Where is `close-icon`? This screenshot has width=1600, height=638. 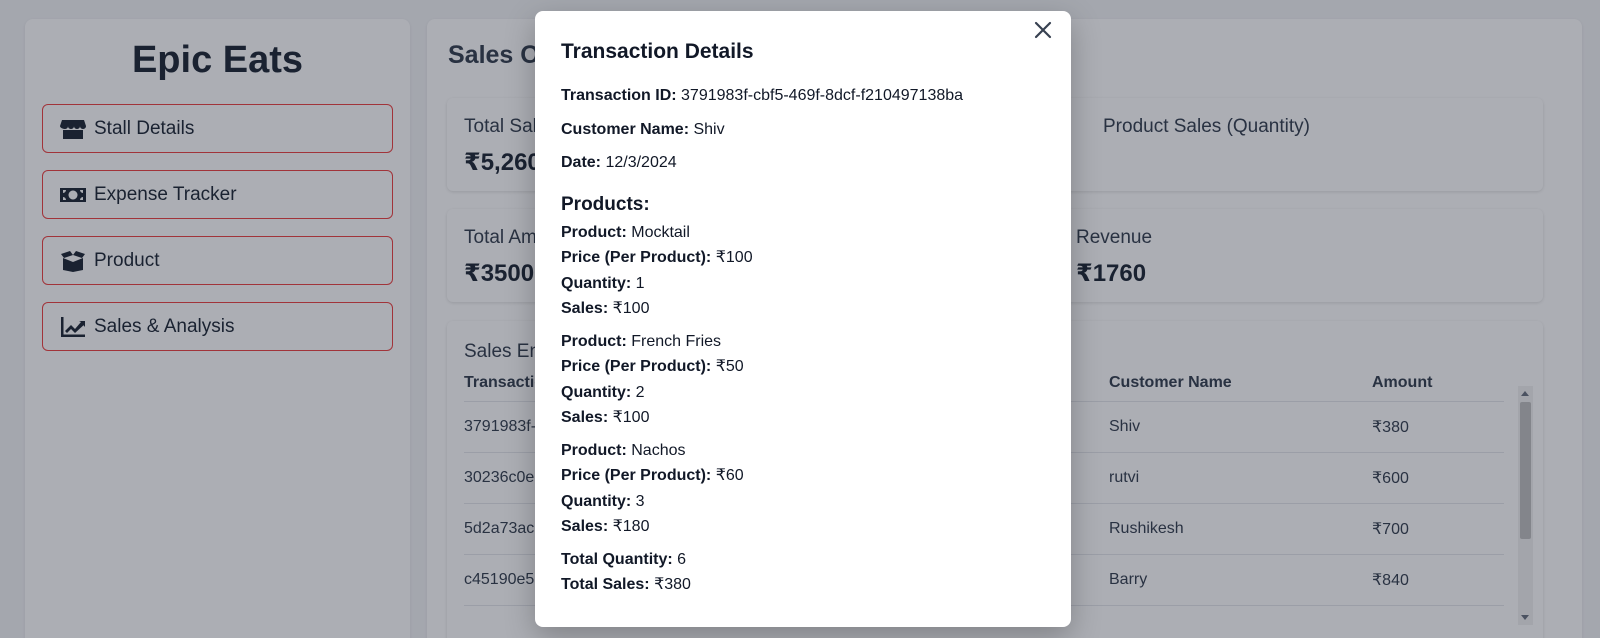
close-icon is located at coordinates (1043, 30).